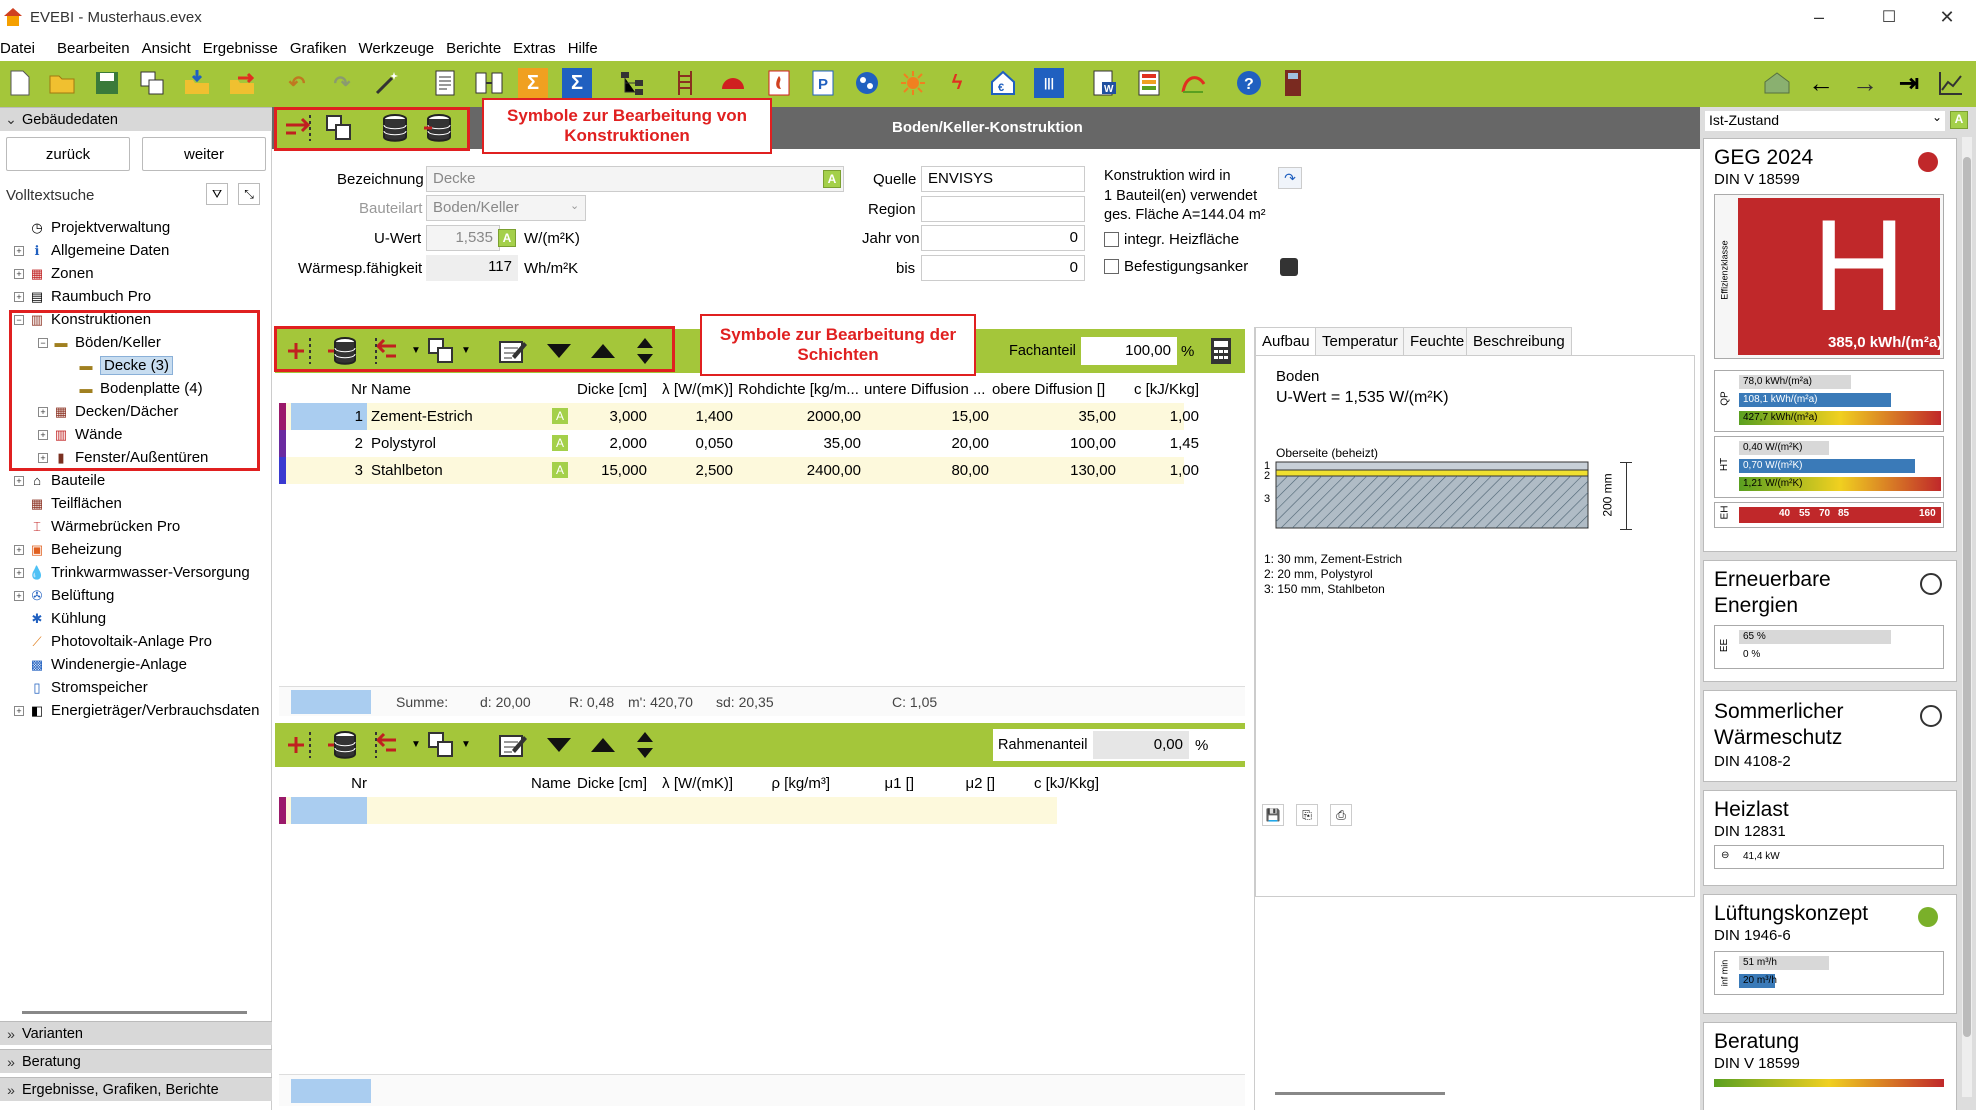 The height and width of the screenshot is (1110, 1976). Describe the element at coordinates (1221, 351) in the screenshot. I see `calculator-icon` at that location.